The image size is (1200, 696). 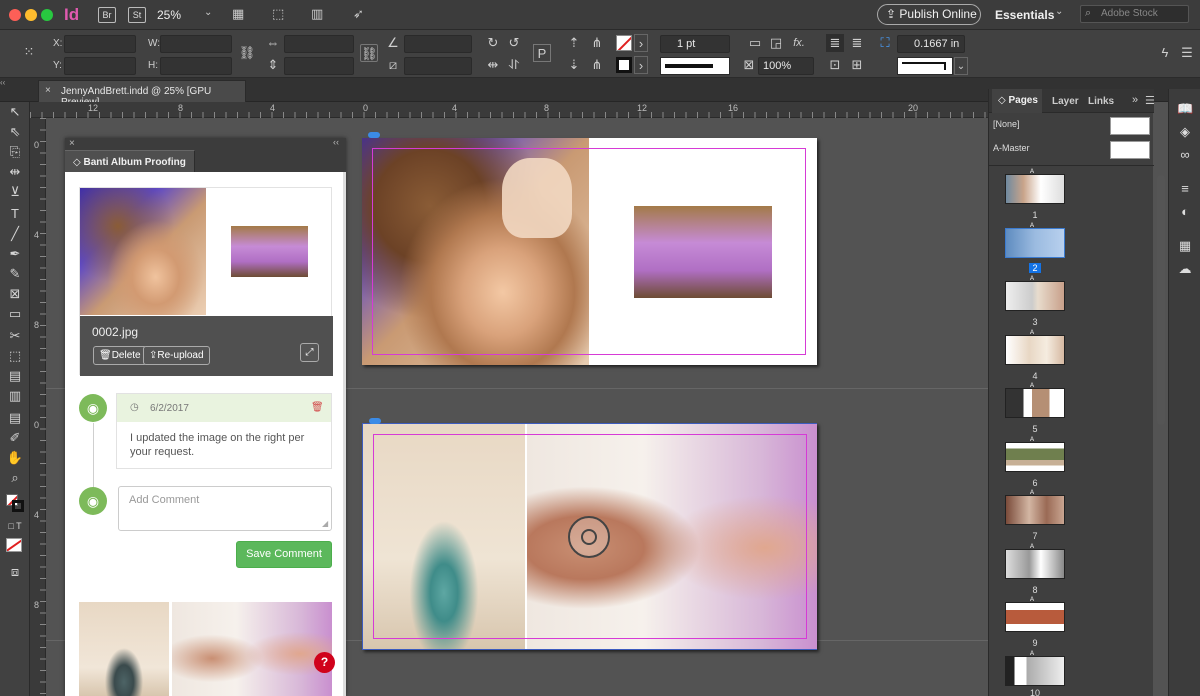 I want to click on reupload-button: ⇪Re-upload, so click(x=176, y=355).